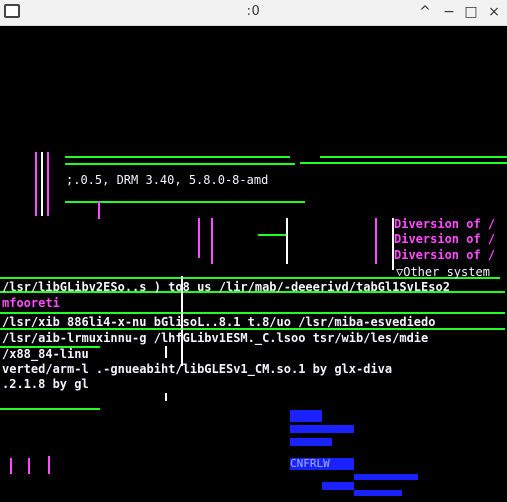 This screenshot has width=507, height=502. I want to click on close-button: ×, so click(494, 12).